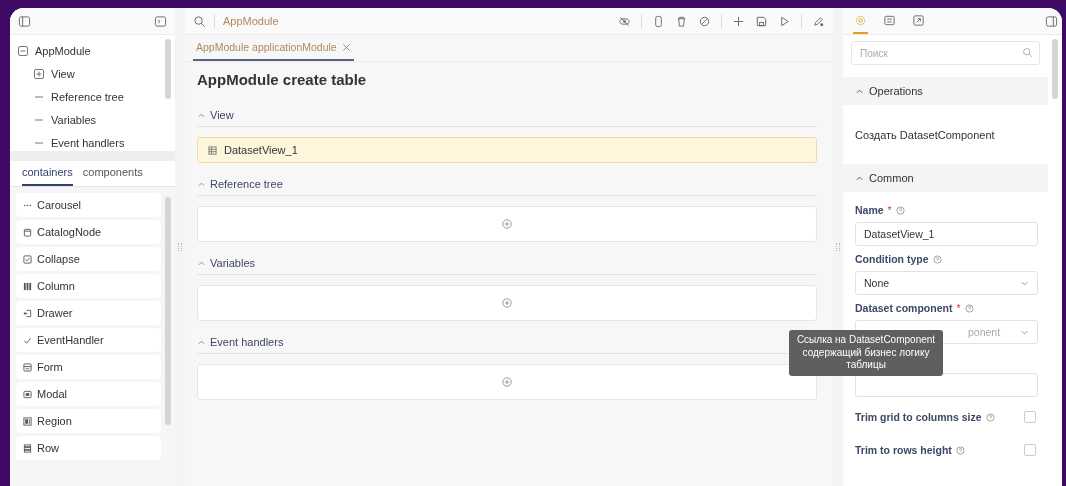 The width and height of the screenshot is (1066, 486). Describe the element at coordinates (892, 259) in the screenshot. I see `field-label: Condition type` at that location.